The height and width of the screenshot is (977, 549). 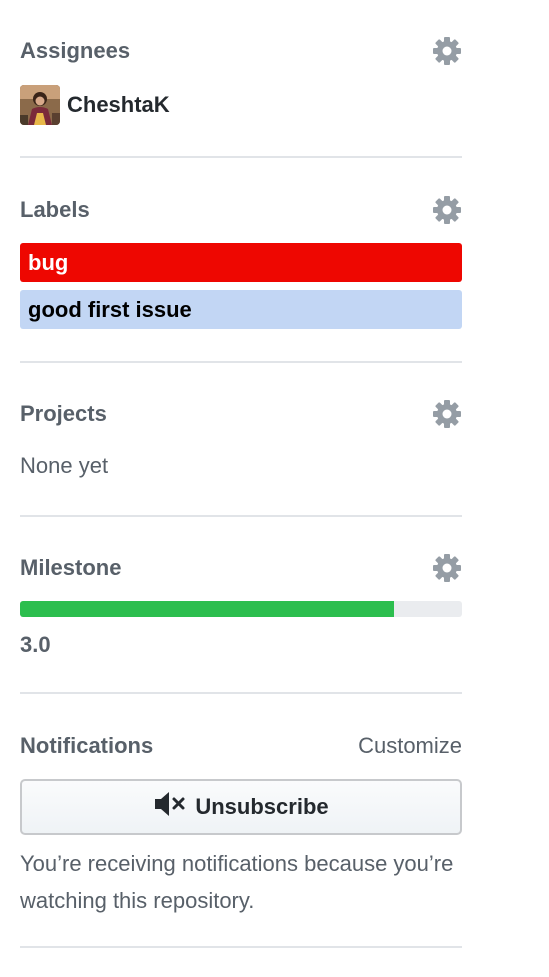 What do you see at coordinates (241, 414) in the screenshot?
I see `projects-header: Projects` at bounding box center [241, 414].